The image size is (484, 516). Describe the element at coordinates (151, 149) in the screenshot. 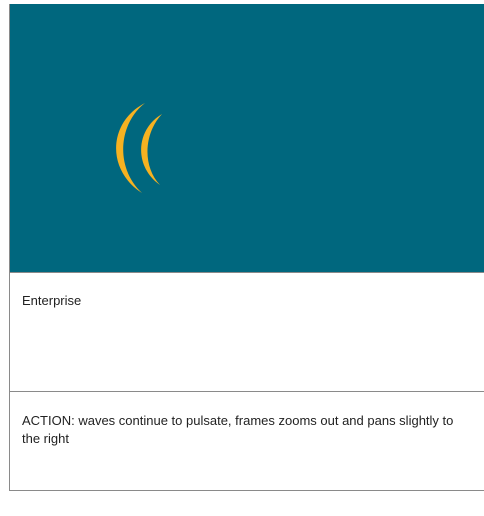

I see `inner-wave-arc` at that location.